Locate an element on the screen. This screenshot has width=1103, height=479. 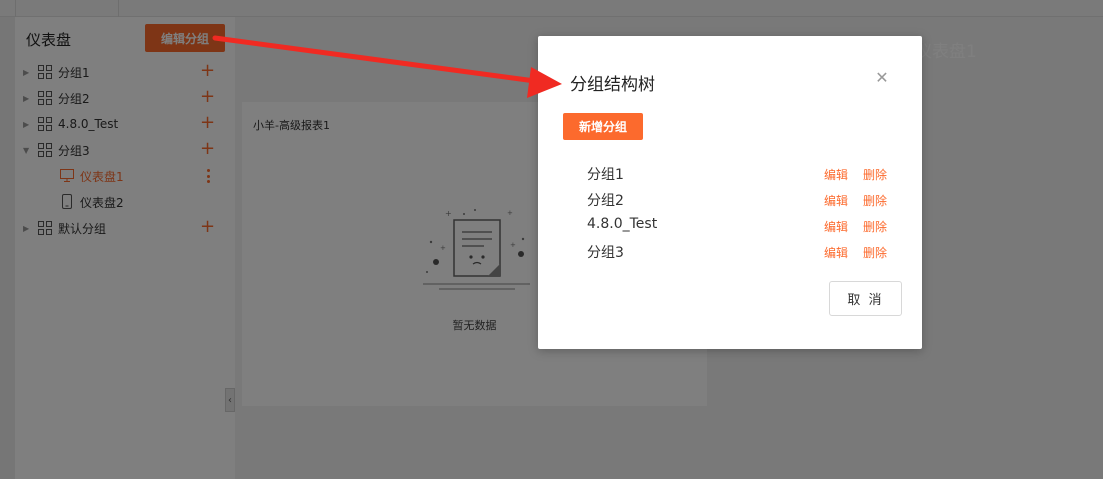
cancel-button: 取 消 is located at coordinates (865, 298).